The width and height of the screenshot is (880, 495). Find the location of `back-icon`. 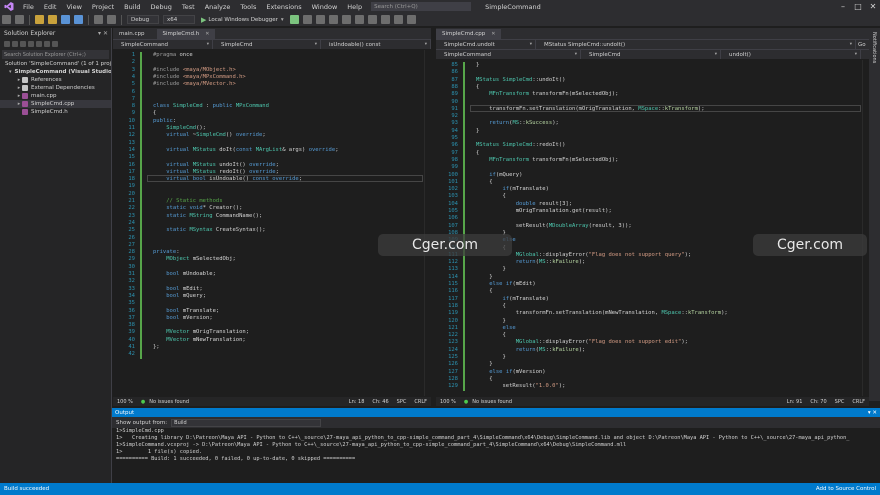

back-icon is located at coordinates (6, 19).